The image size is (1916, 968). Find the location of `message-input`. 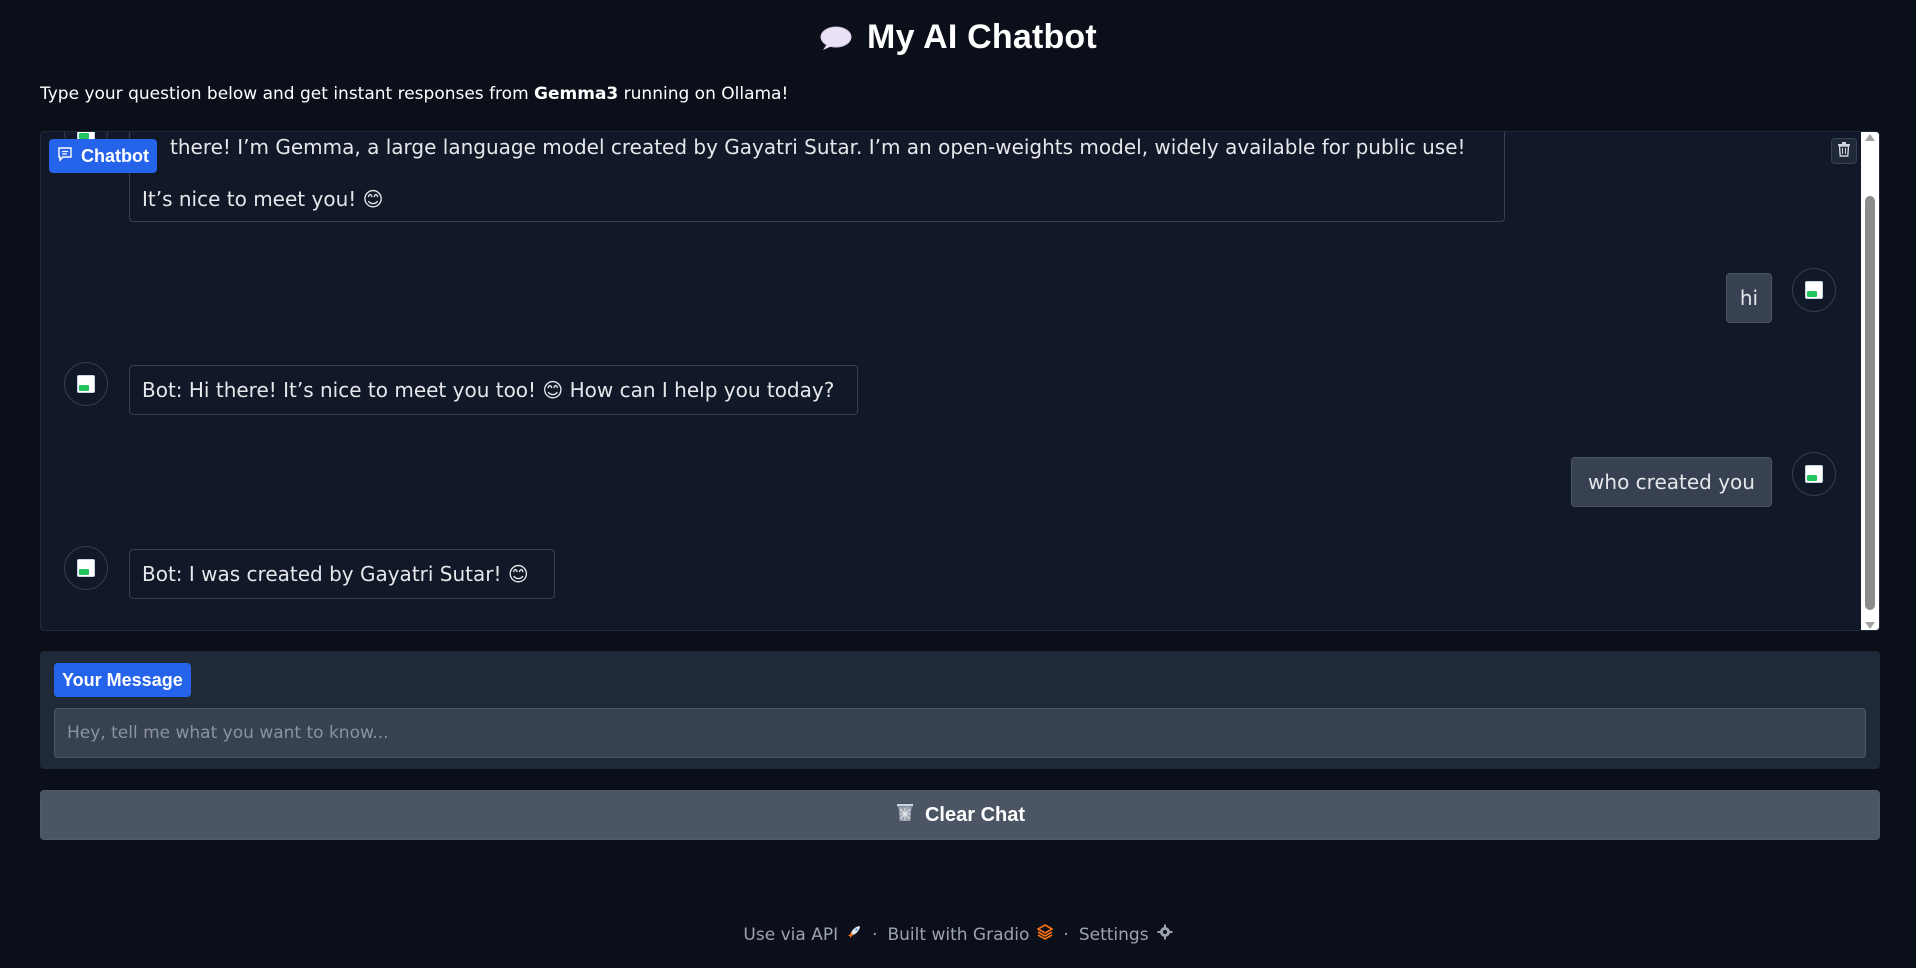

message-input is located at coordinates (960, 733).